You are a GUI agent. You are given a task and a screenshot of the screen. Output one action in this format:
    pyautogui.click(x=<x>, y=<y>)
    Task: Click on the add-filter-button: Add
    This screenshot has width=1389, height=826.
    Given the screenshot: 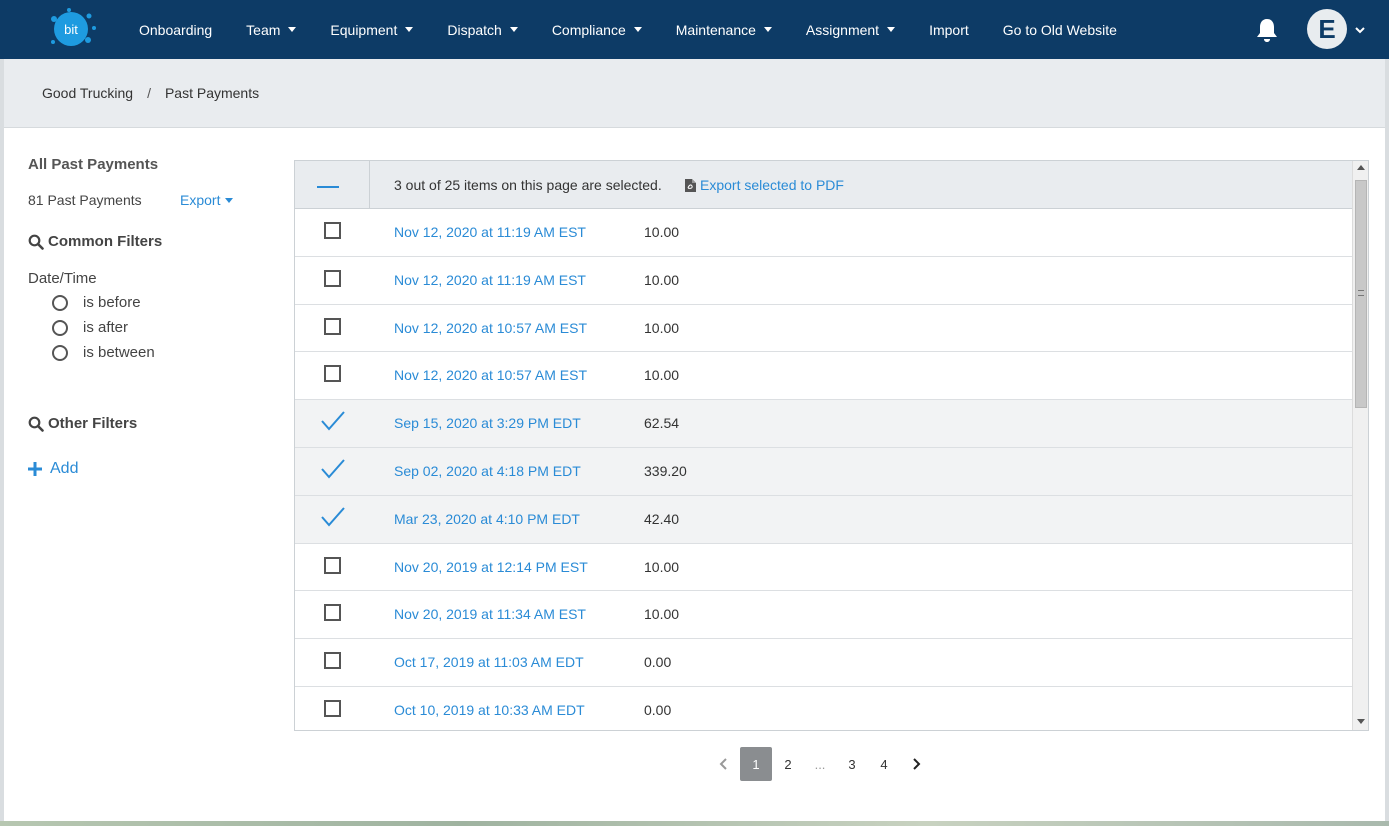 What is the action you would take?
    pyautogui.click(x=53, y=469)
    